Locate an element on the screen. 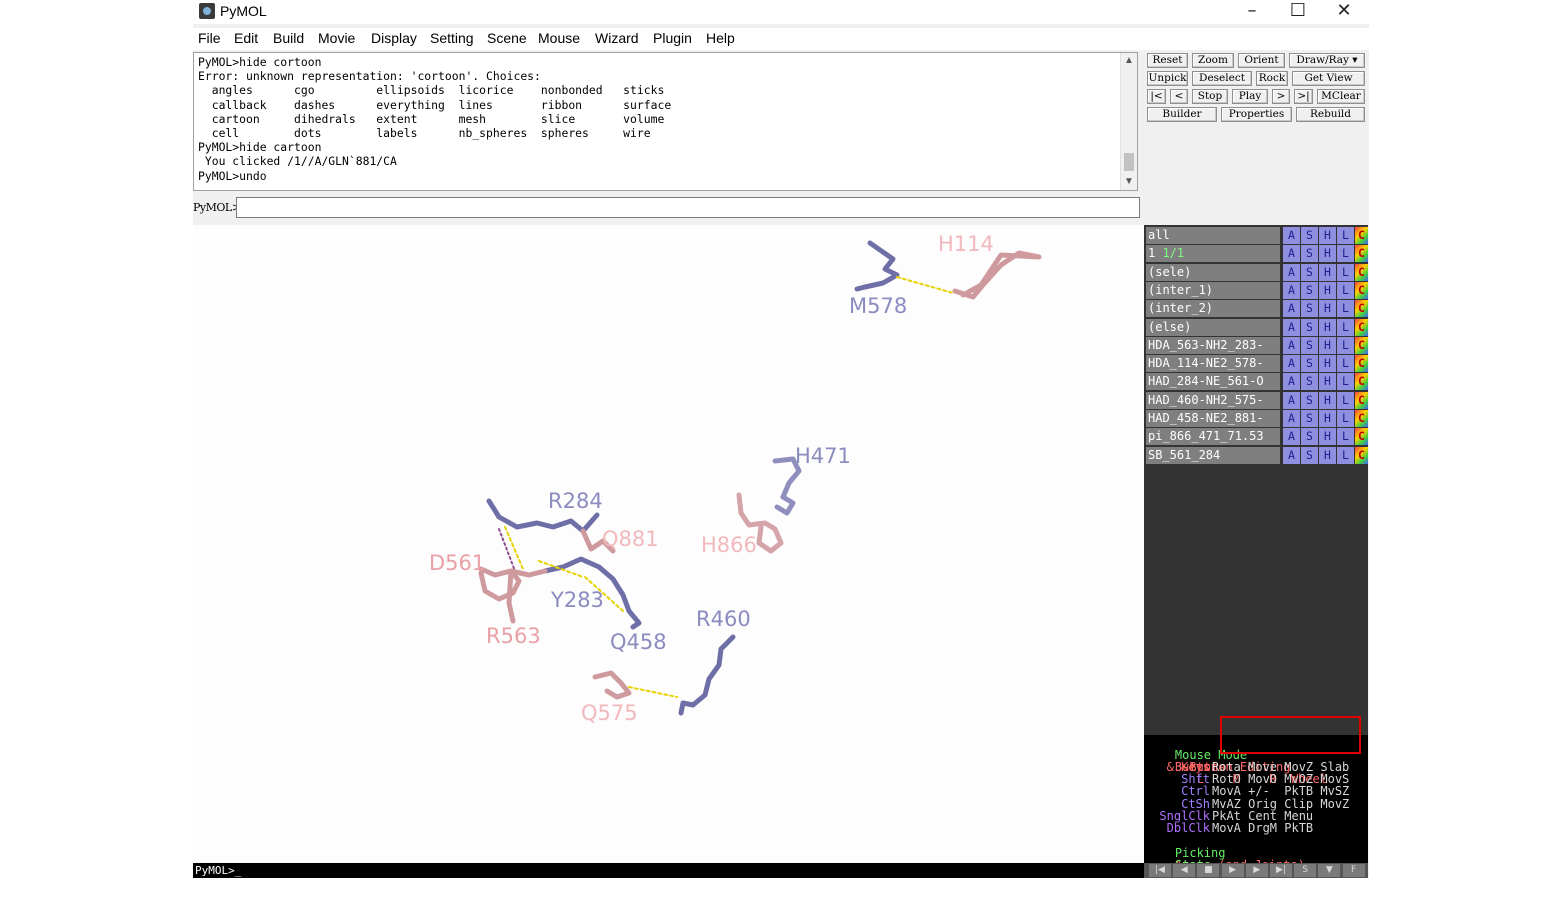 The image size is (1548, 897). object-row: HDA_114-NE2_578- A S H L C is located at coordinates (1257, 364).